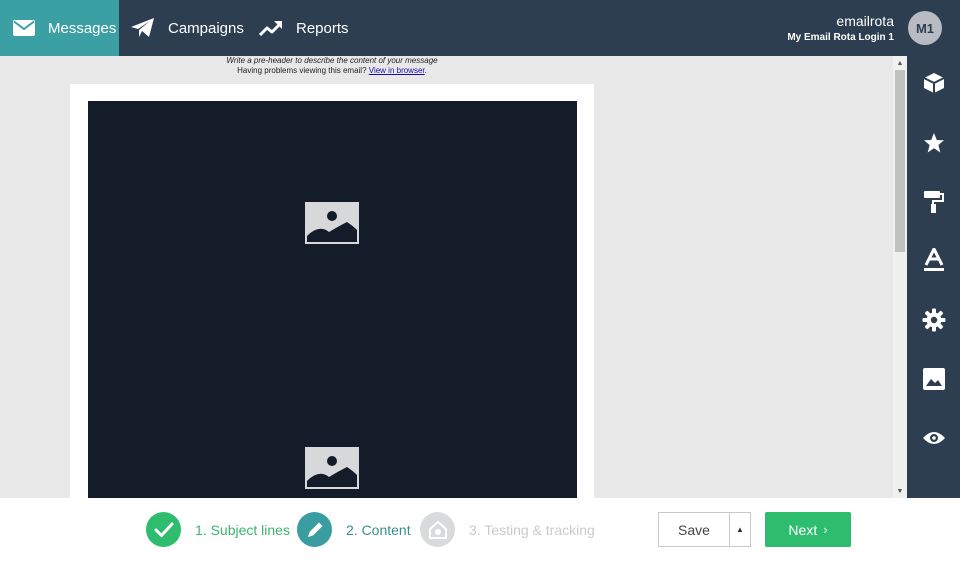 Image resolution: width=960 pixels, height=561 pixels. I want to click on scroll-thumb, so click(900, 161).